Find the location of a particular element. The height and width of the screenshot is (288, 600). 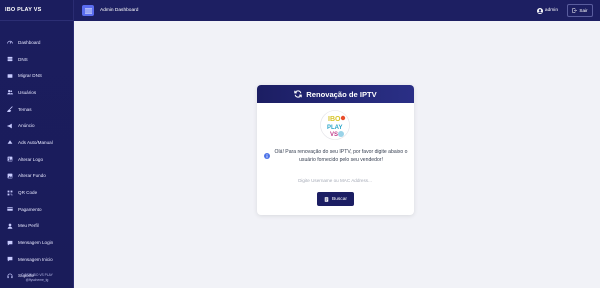

ads-icon is located at coordinates (9, 142).